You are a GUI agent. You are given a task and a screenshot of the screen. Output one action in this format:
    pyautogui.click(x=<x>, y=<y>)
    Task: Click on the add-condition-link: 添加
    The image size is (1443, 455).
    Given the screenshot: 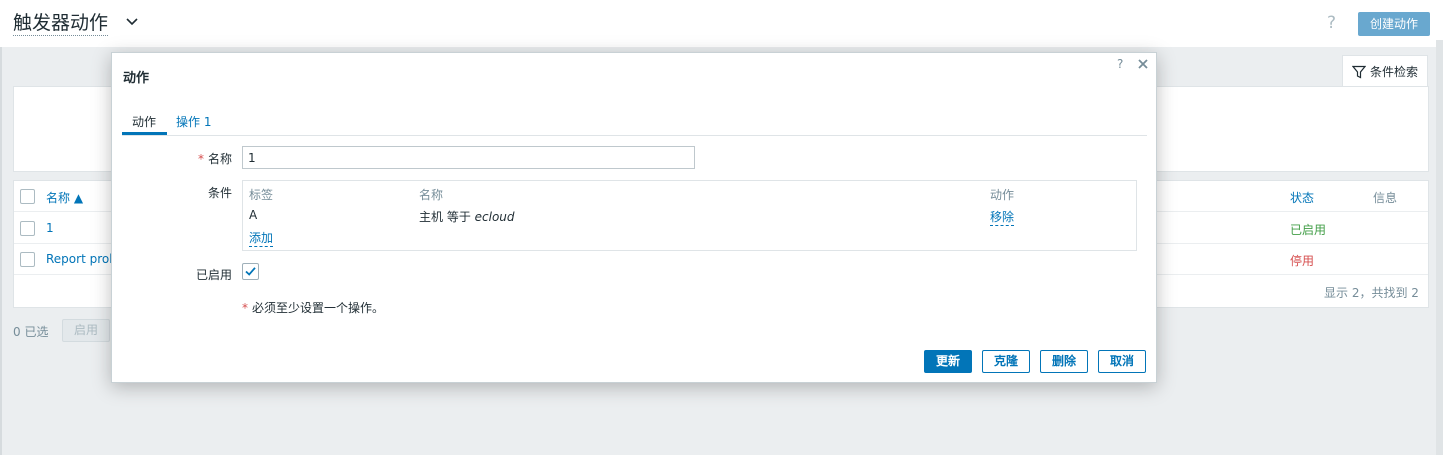 What is the action you would take?
    pyautogui.click(x=261, y=238)
    